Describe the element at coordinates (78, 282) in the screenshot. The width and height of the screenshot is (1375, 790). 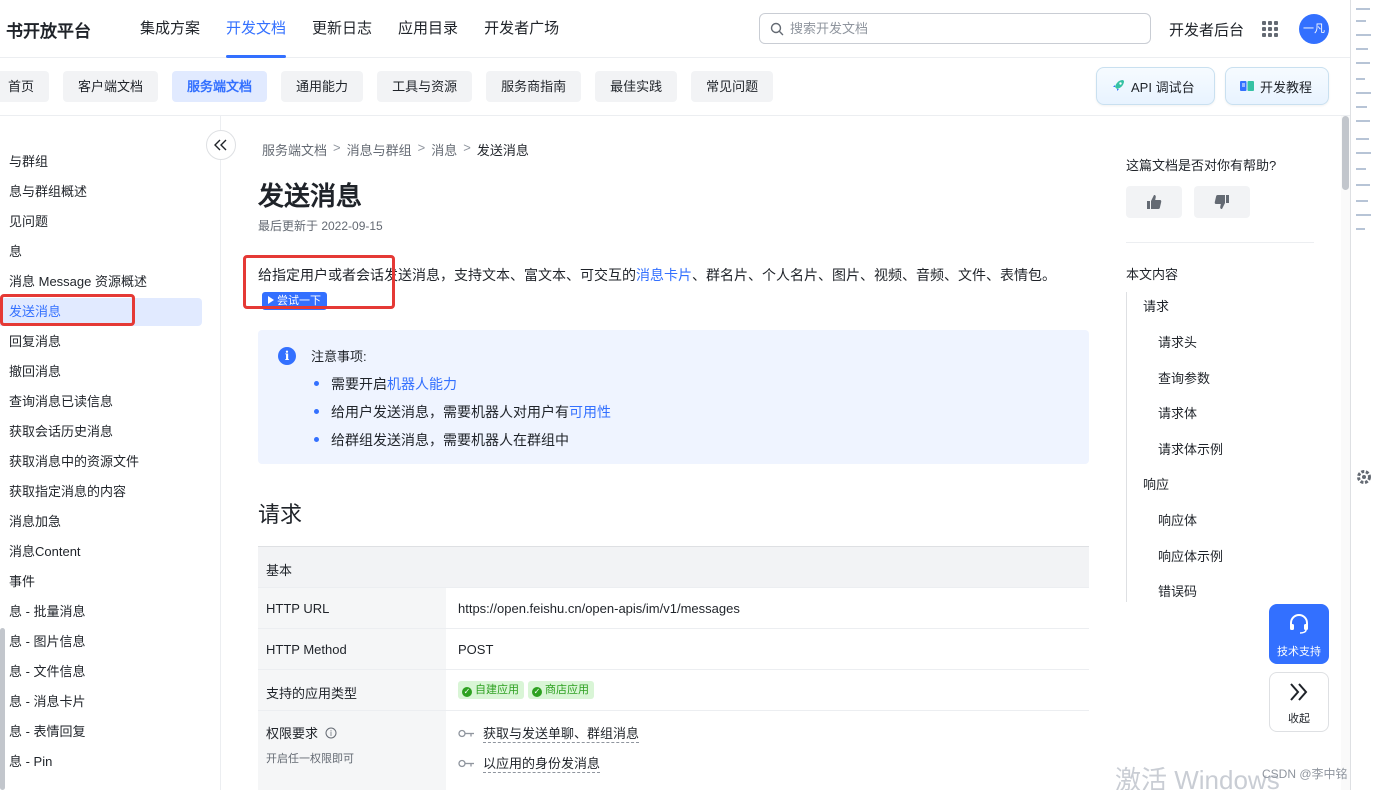
I see `sidebar-item-message-resource: 消息 Message 资源概述` at that location.